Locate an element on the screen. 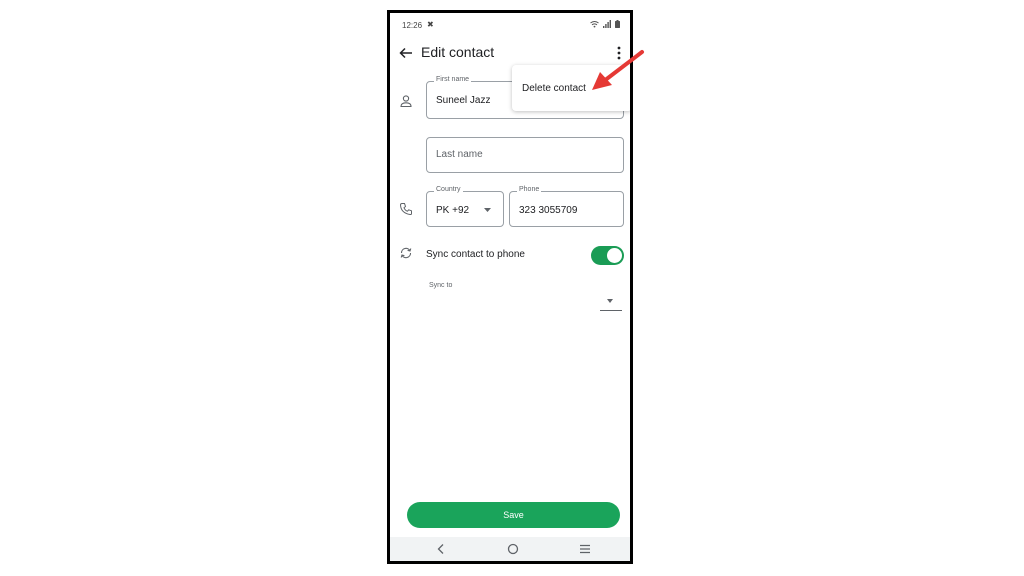 The width and height of the screenshot is (1024, 576). first-name-label: First name is located at coordinates (453, 79).